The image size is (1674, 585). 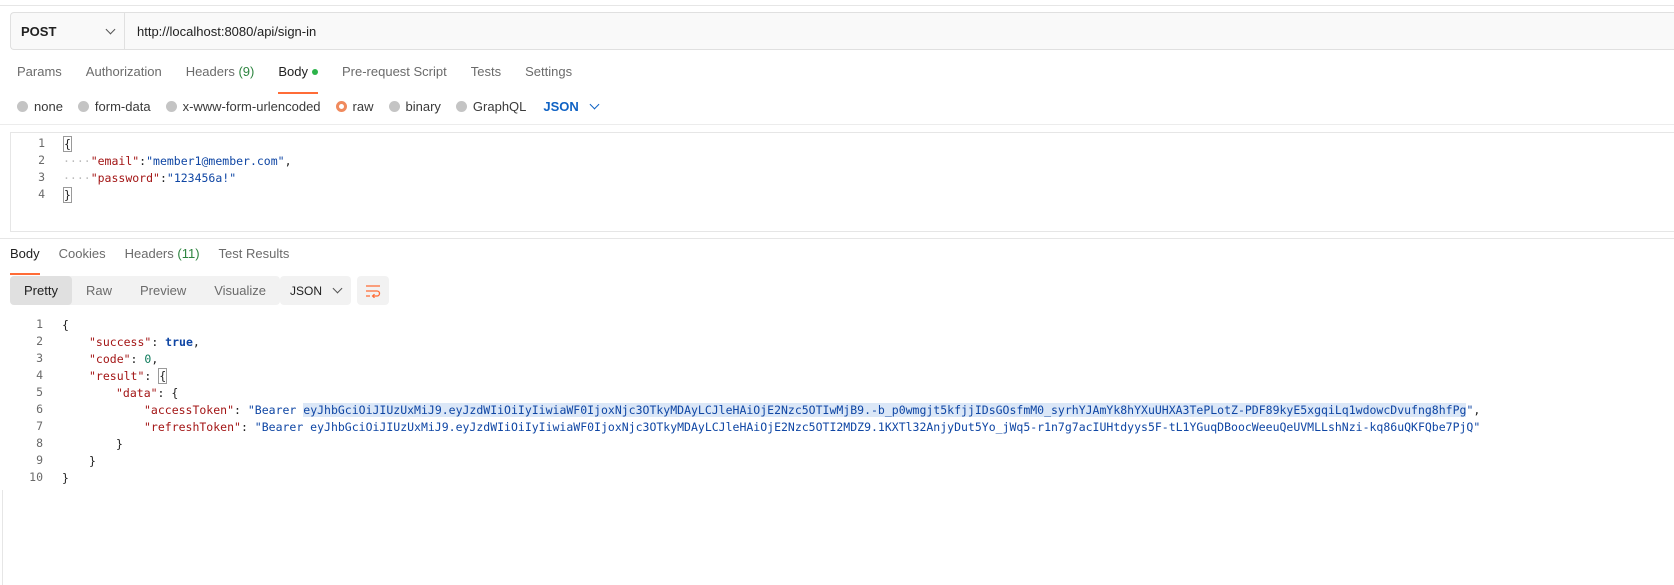 I want to click on radio-form-data: form-data, so click(x=114, y=106).